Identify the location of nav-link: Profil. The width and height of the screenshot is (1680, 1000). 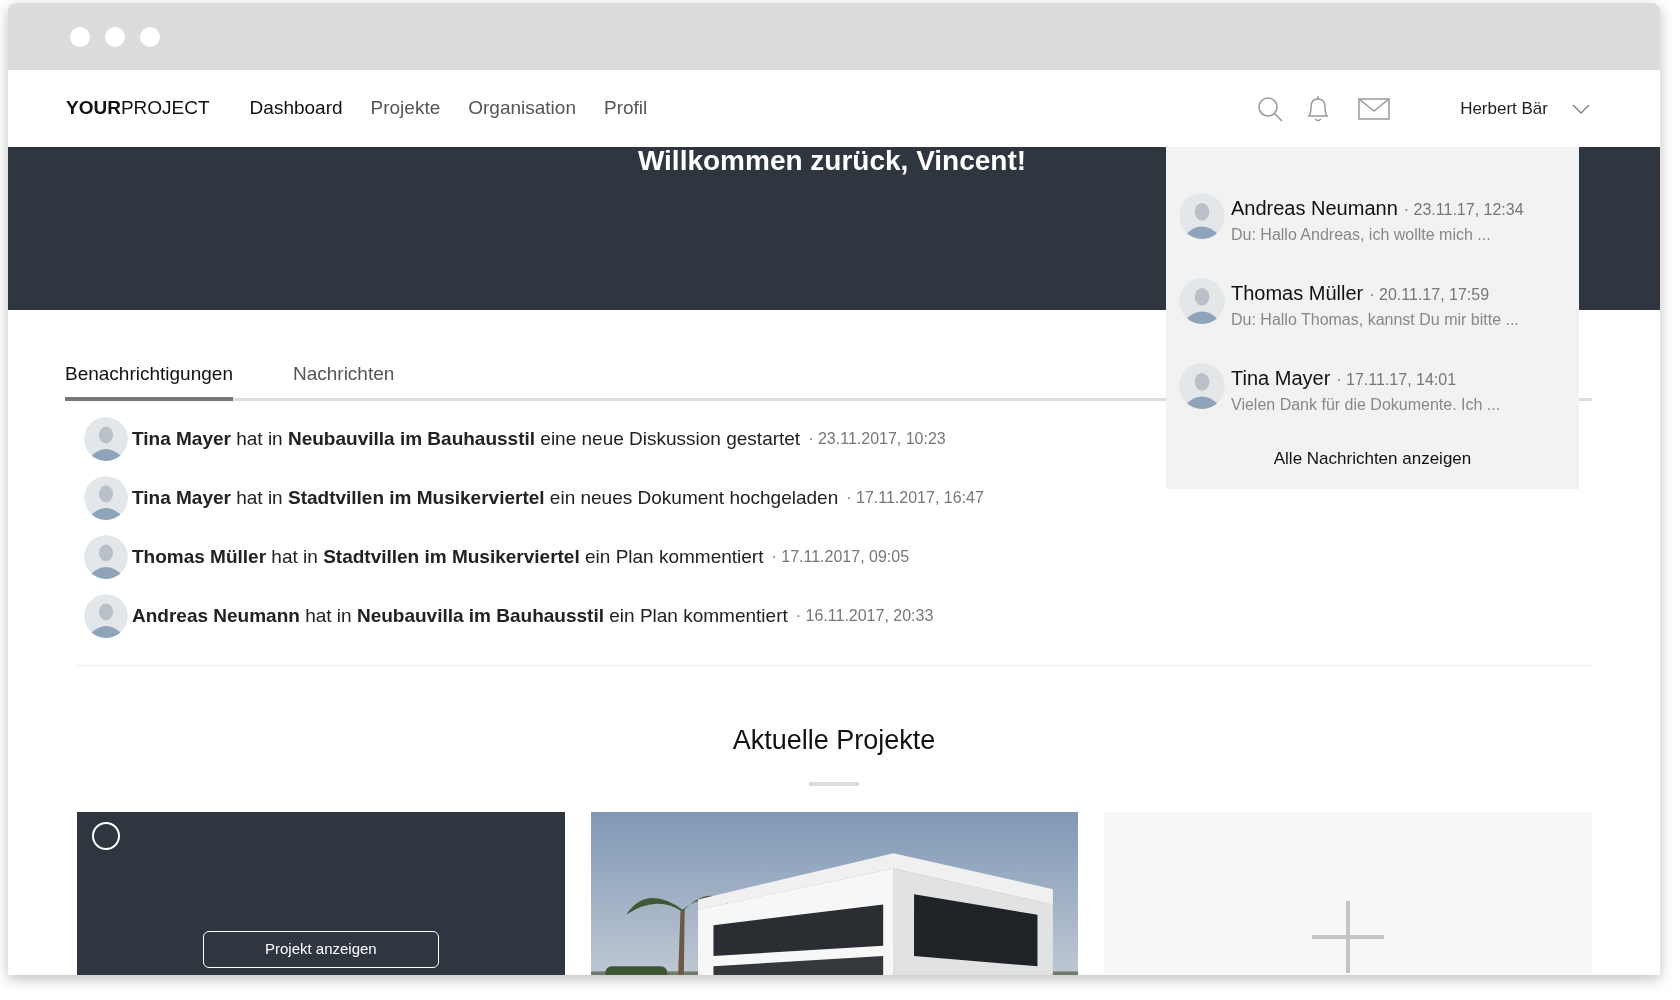
(626, 108).